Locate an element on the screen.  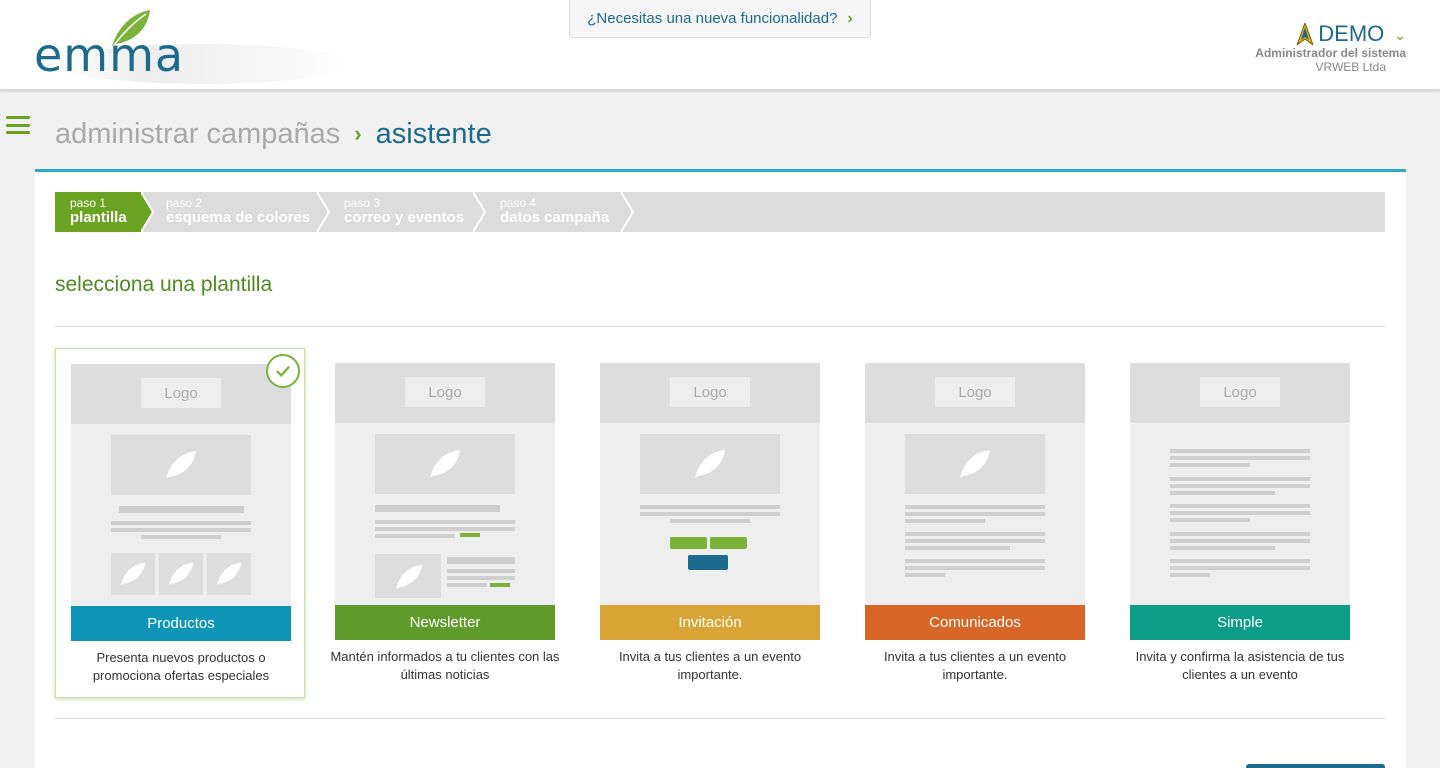
hamburger-menu-icon is located at coordinates (18, 125).